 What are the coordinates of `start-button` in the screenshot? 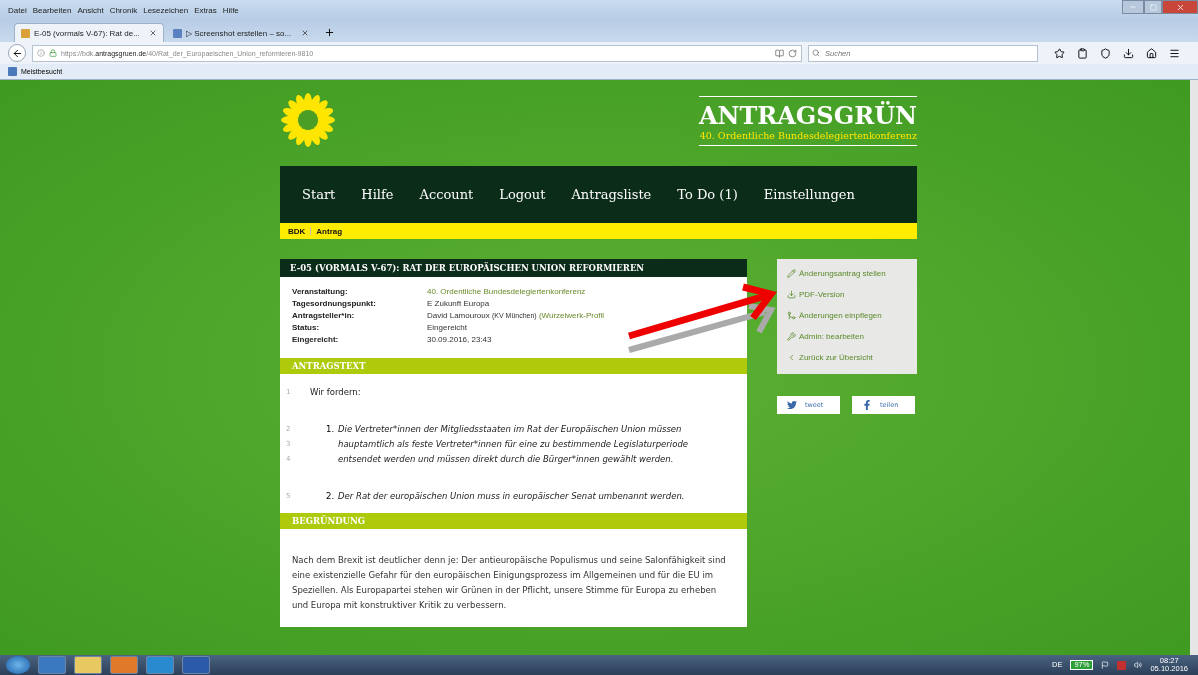 It's located at (18, 665).